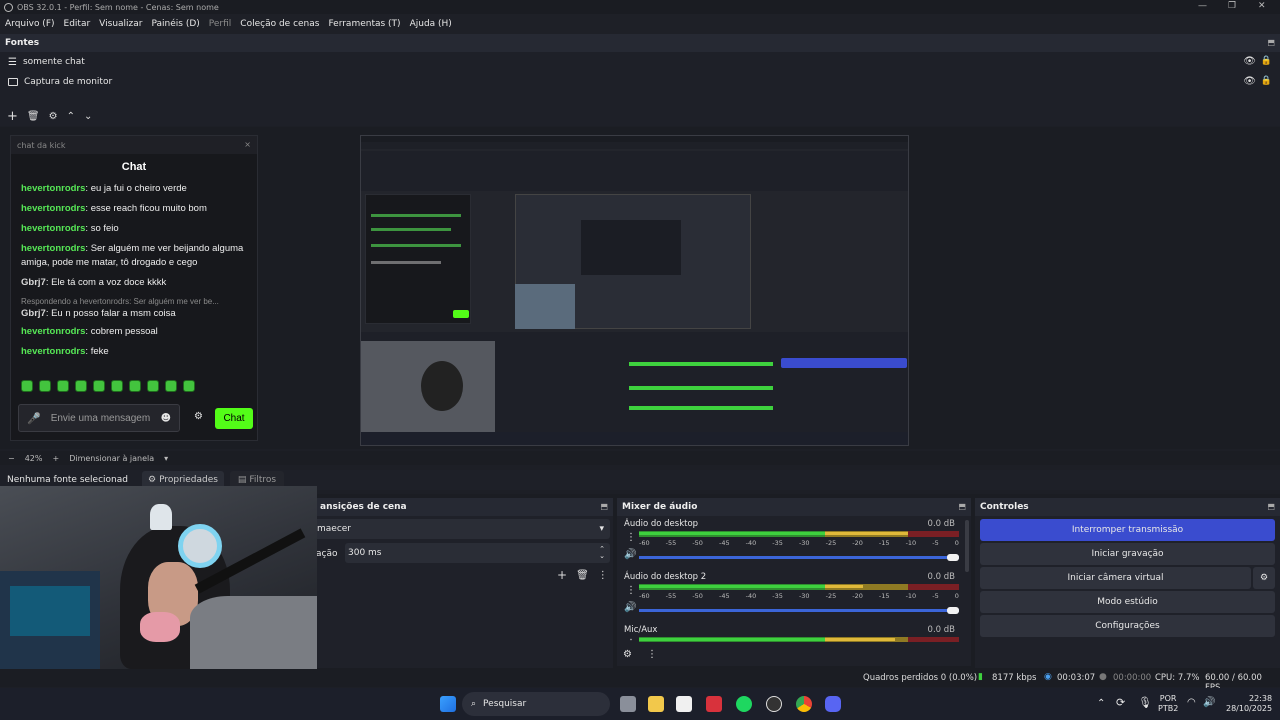  Describe the element at coordinates (603, 575) in the screenshot. I see `more-options-icon: ⋮` at that location.